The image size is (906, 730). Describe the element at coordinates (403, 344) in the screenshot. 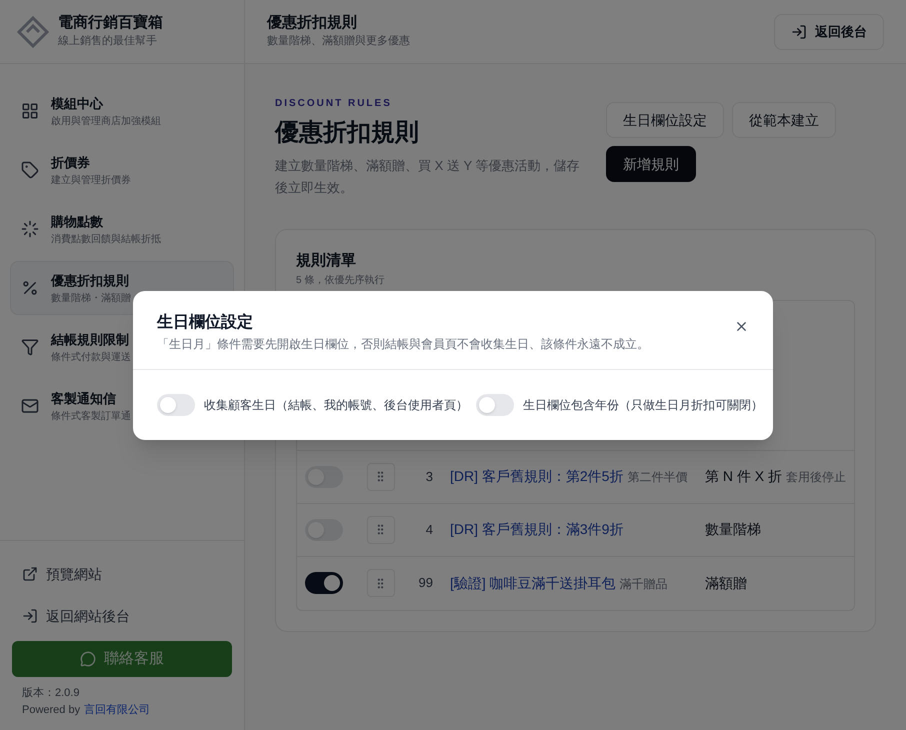

I see `dialog-description: 「生日月」條件需要先開啟生日欄位，否則結帳與會員頁不會收集生日、該條件永遠不成立。` at that location.